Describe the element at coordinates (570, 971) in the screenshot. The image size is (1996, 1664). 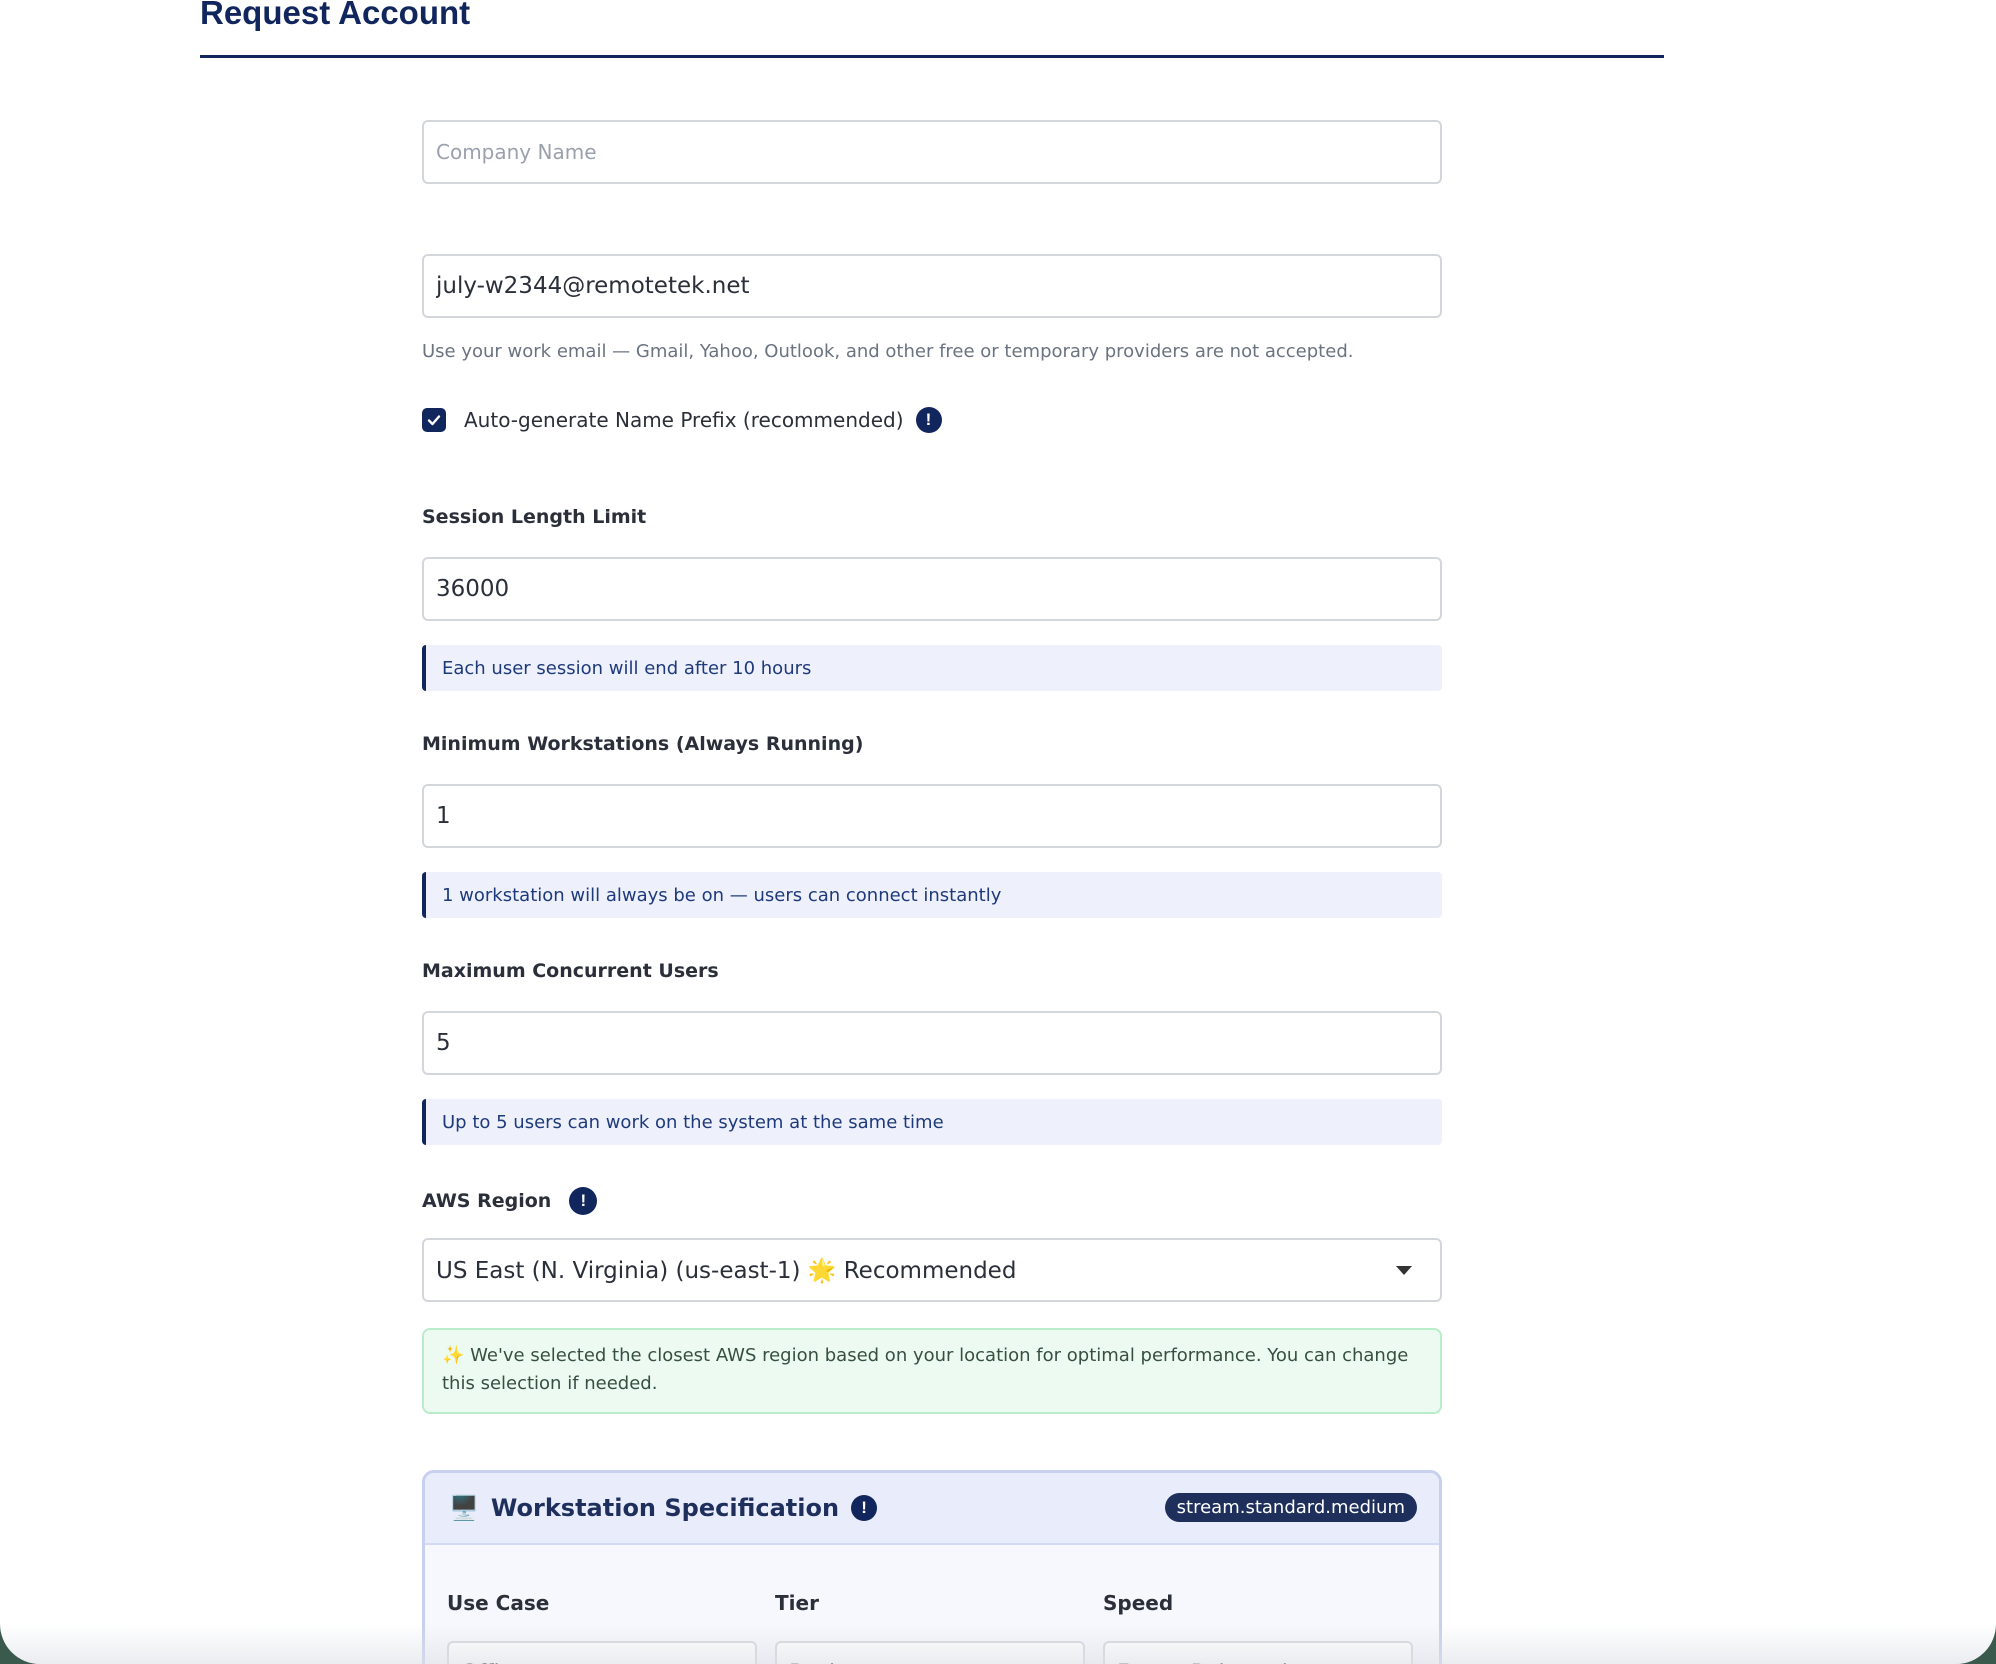
I see `max-users-label: Maximum Concurrent Users` at that location.